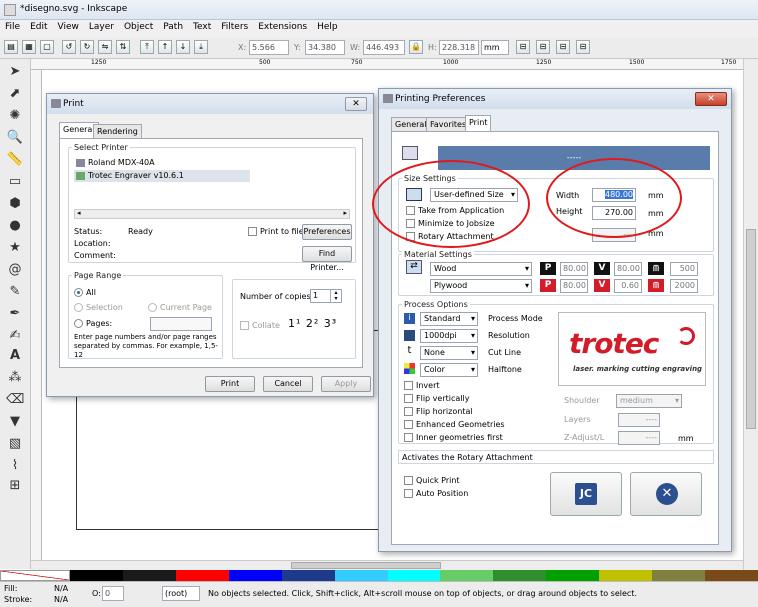 The width and height of the screenshot is (758, 607). What do you see at coordinates (147, 47) in the screenshot?
I see `raise-top-icon: ⤒` at bounding box center [147, 47].